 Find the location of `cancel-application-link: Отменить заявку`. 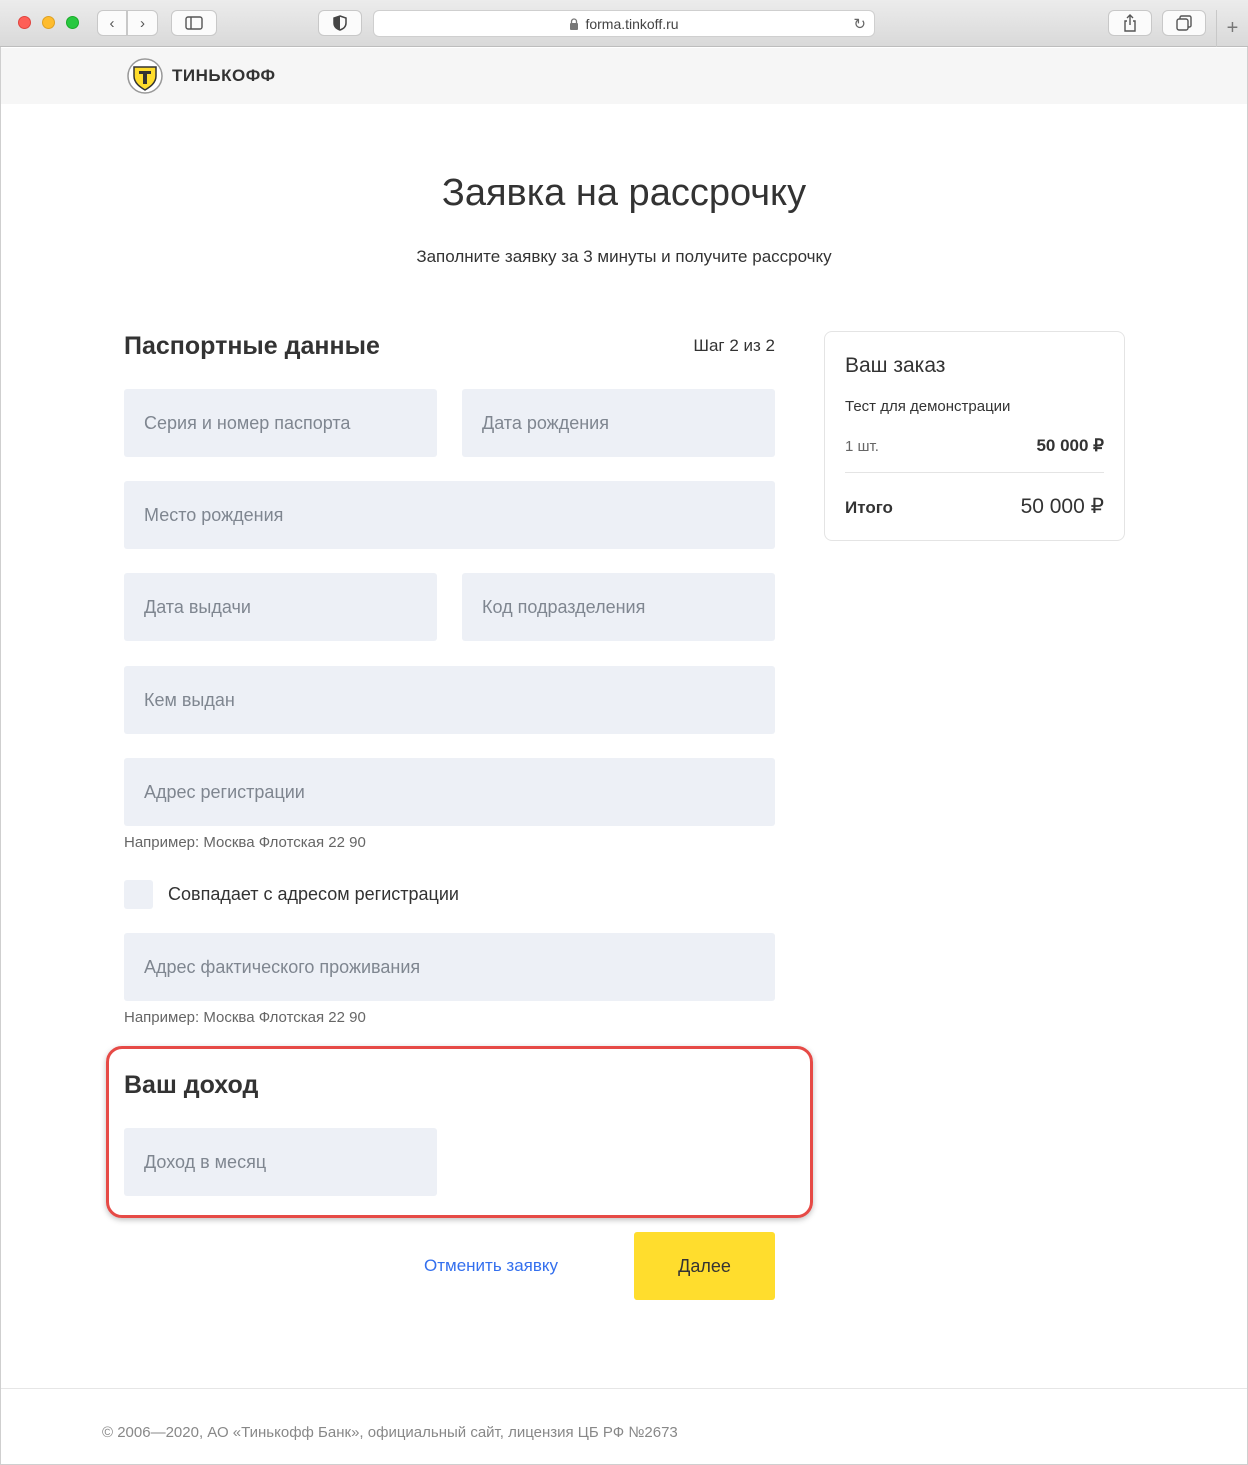

cancel-application-link: Отменить заявку is located at coordinates (491, 1266).